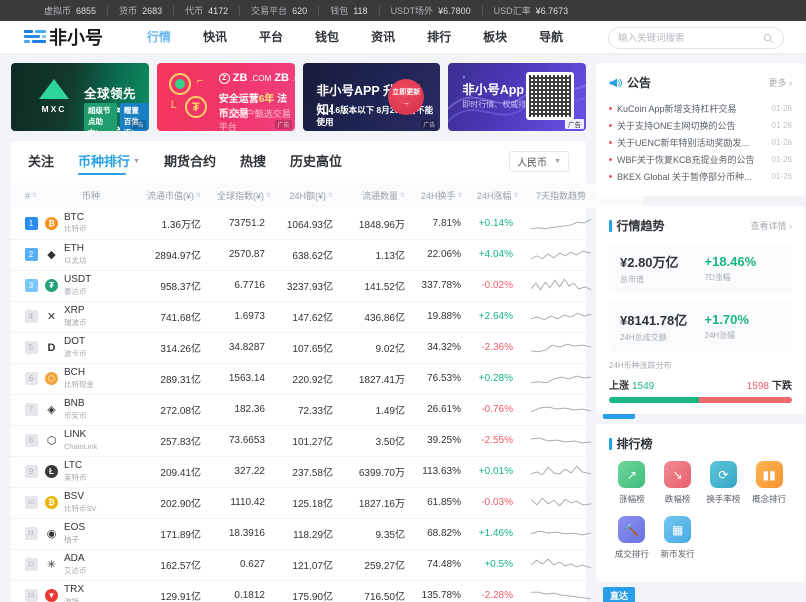 The height and width of the screenshot is (602, 806). What do you see at coordinates (769, 483) in the screenshot?
I see `rankboard-item-概念排行: ▮▮ 概念排行` at bounding box center [769, 483].